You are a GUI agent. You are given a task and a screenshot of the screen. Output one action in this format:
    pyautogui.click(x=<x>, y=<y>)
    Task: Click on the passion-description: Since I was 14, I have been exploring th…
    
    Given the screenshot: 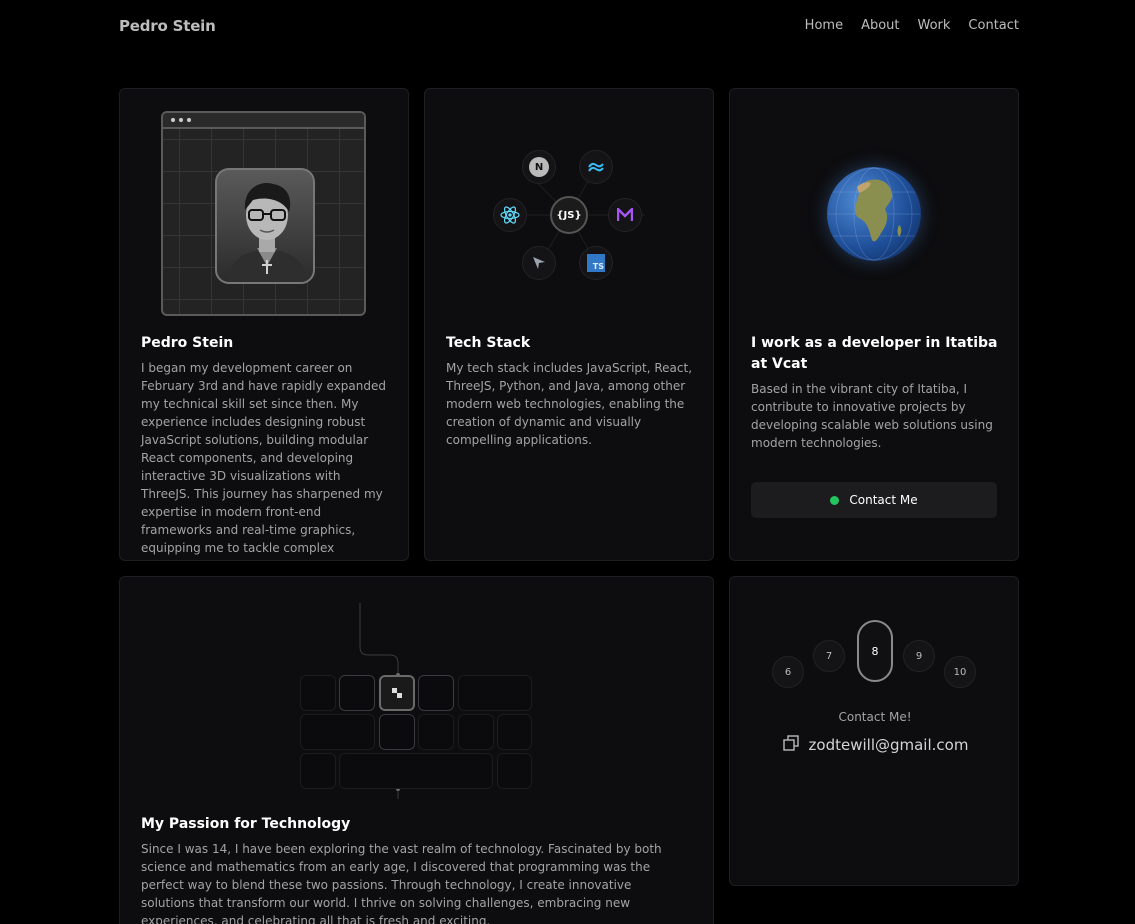 What is the action you would take?
    pyautogui.click(x=401, y=883)
    